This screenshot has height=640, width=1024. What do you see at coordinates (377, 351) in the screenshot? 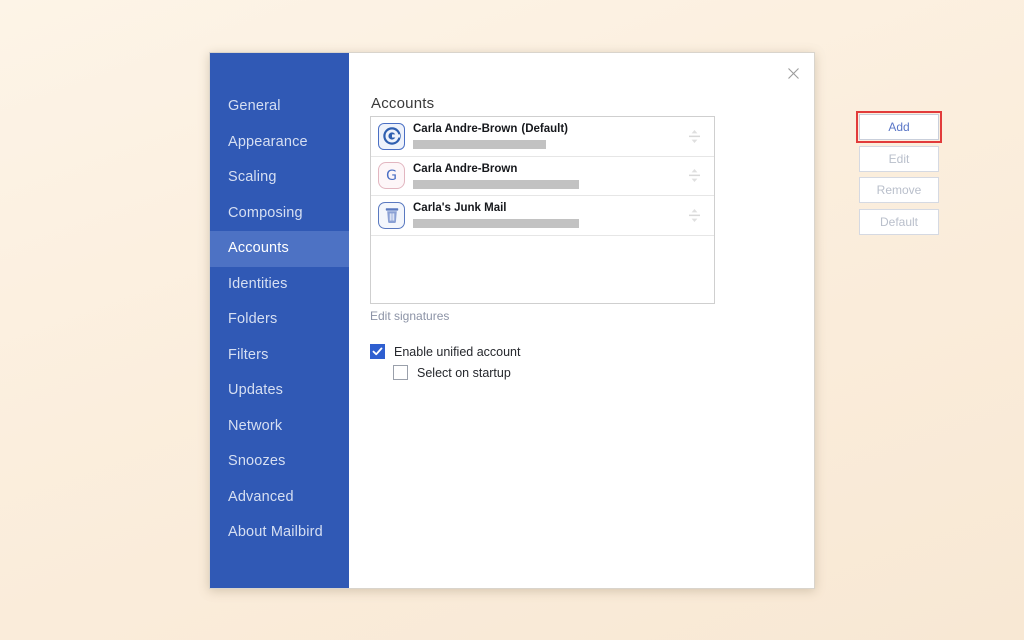
I see `enable-unified-account-checkbox` at bounding box center [377, 351].